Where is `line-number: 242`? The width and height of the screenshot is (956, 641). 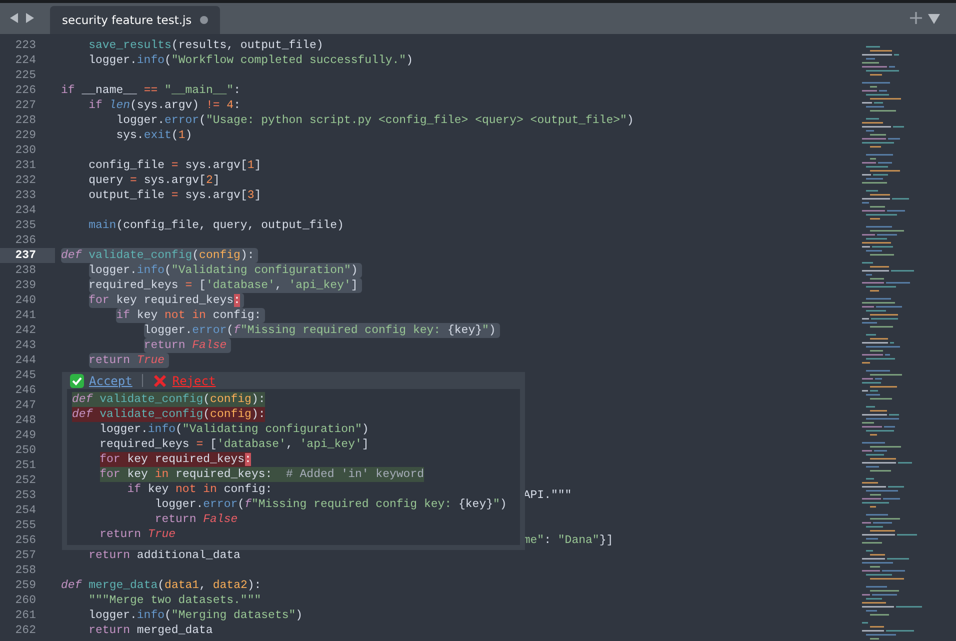
line-number: 242 is located at coordinates (25, 330).